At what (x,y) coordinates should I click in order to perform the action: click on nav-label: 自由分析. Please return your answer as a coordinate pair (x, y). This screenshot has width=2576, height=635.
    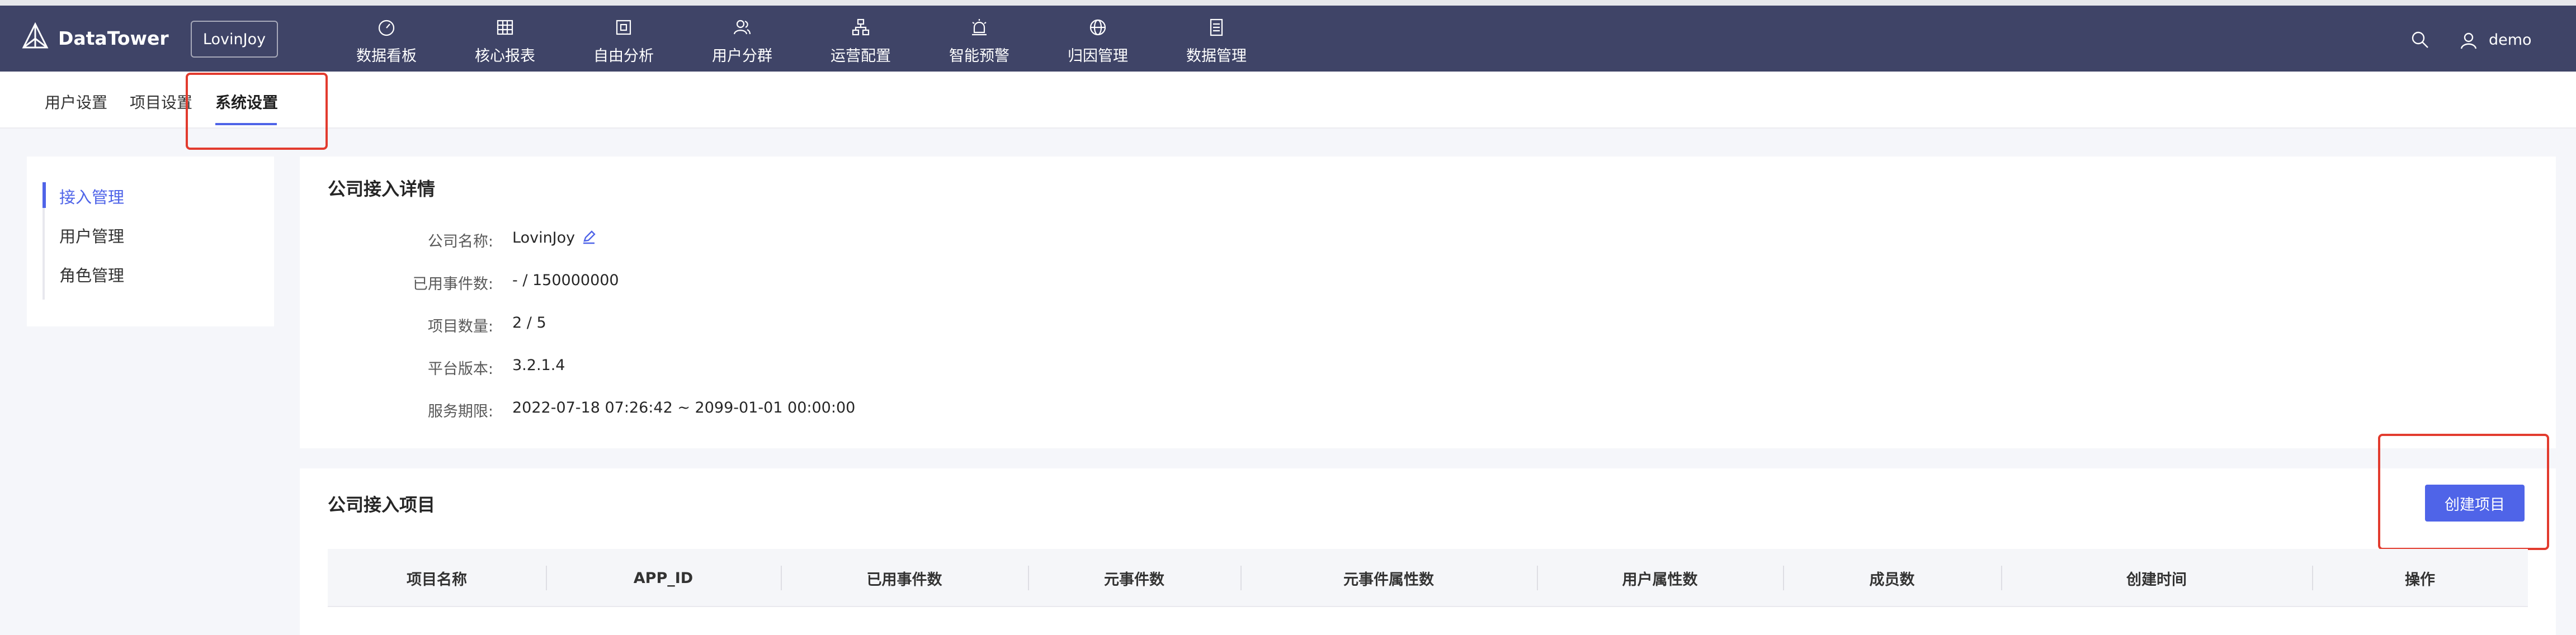
    Looking at the image, I should click on (623, 56).